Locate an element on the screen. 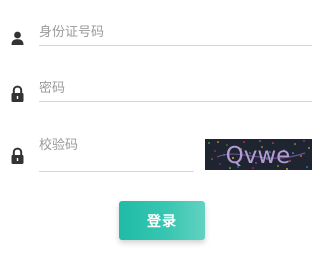  captcha-text: Qvwe is located at coordinates (258, 156).